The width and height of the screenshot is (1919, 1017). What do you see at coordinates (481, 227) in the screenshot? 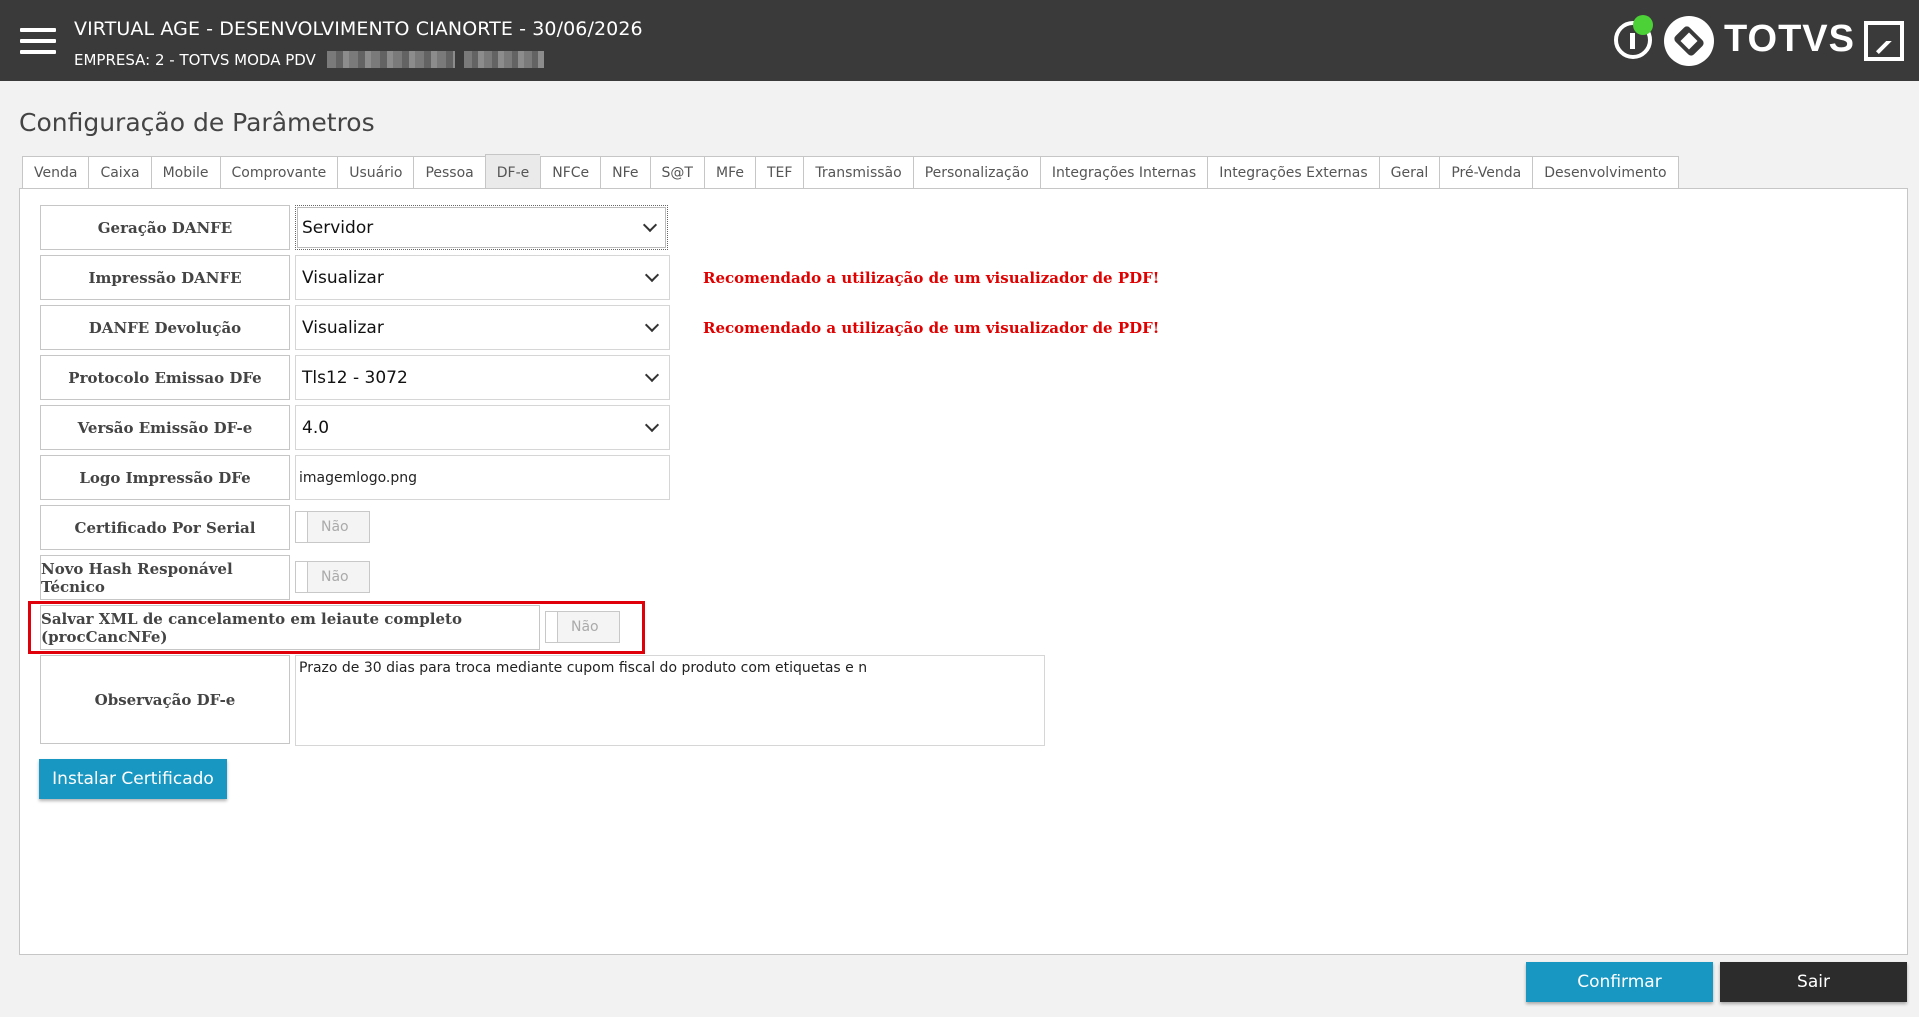
I see `geracao-danfe-select: Servidor` at bounding box center [481, 227].